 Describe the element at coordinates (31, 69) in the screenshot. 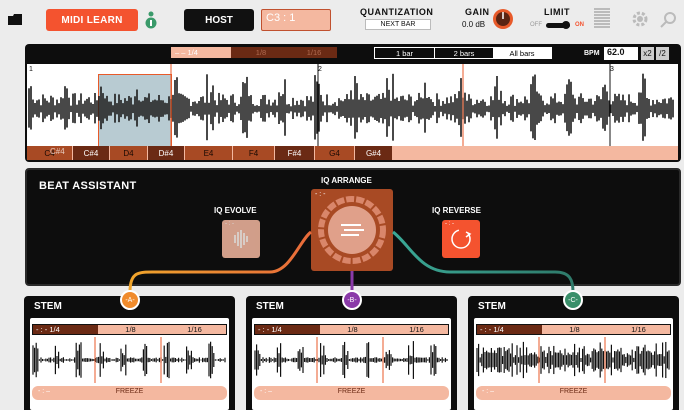

I see `bar-marker-1: 1` at that location.